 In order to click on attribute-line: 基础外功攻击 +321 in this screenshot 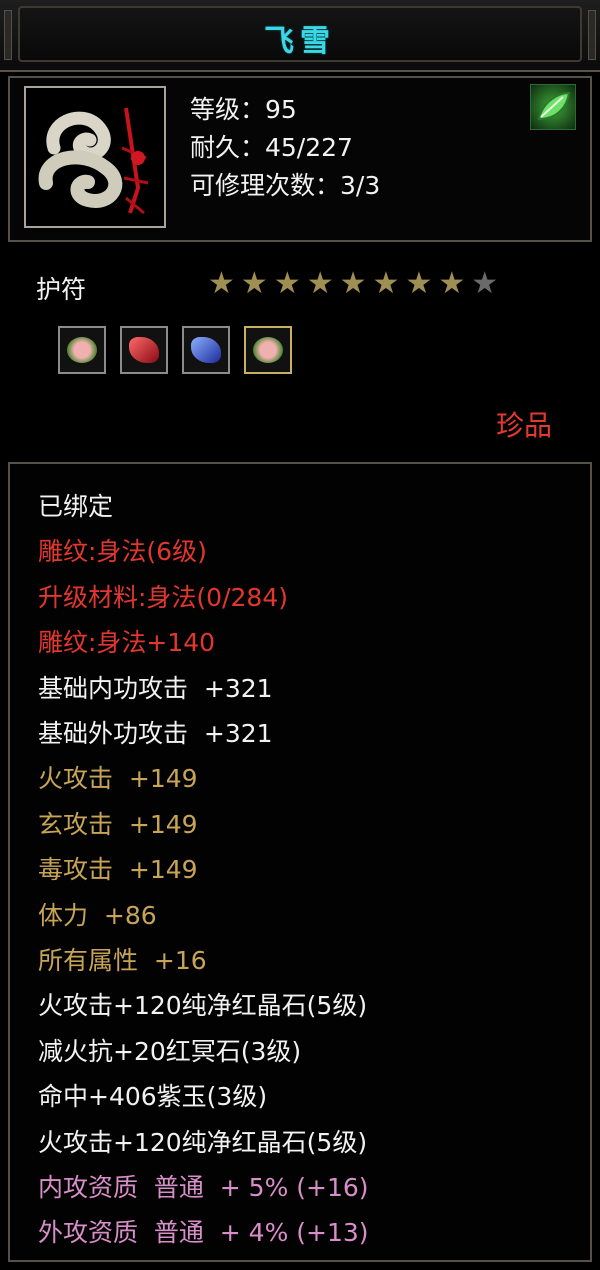, I will do `click(155, 733)`.